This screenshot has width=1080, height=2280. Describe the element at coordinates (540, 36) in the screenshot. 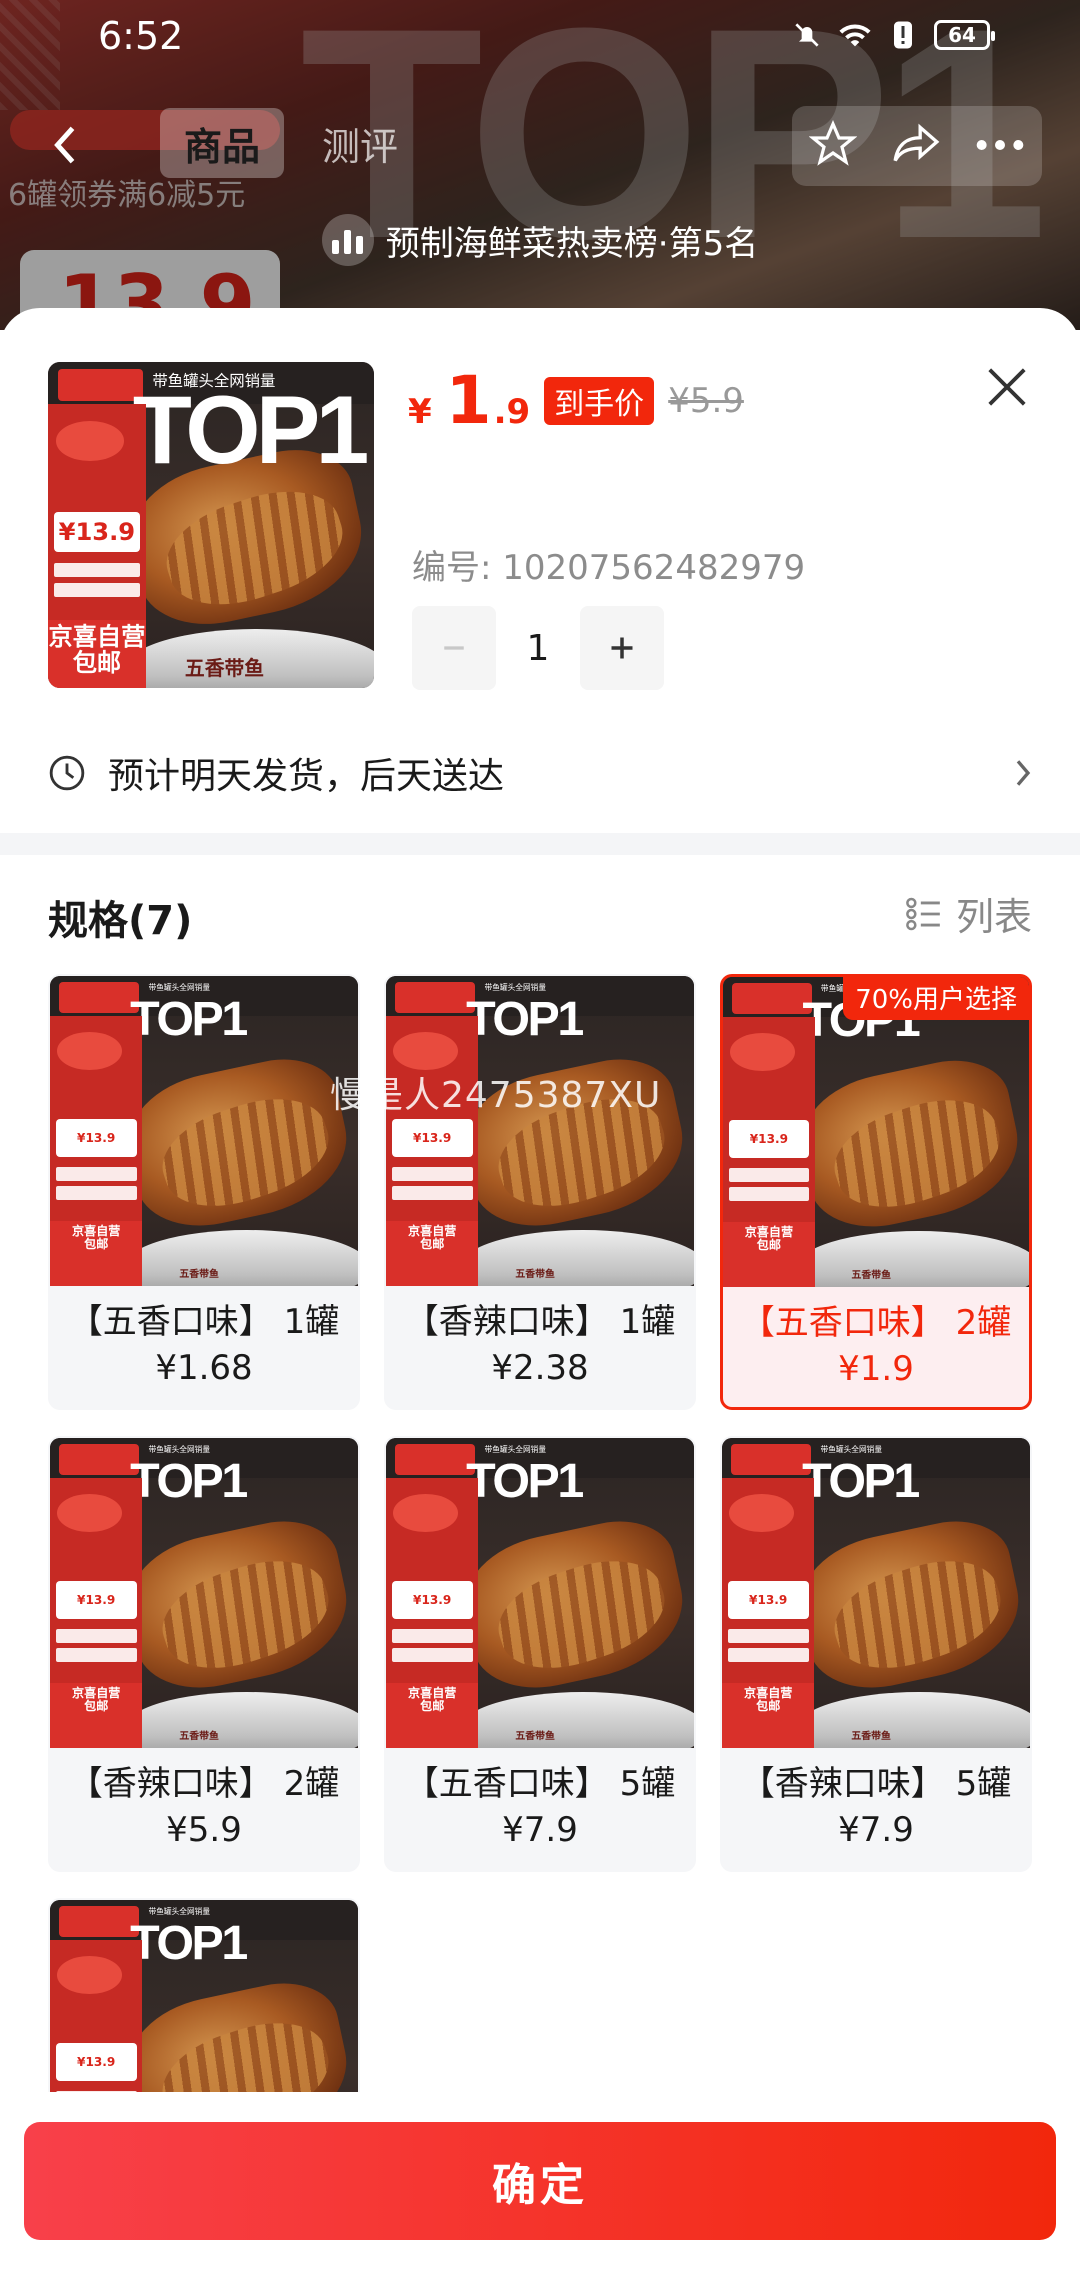

I see `status-bar: 6:52 64` at that location.